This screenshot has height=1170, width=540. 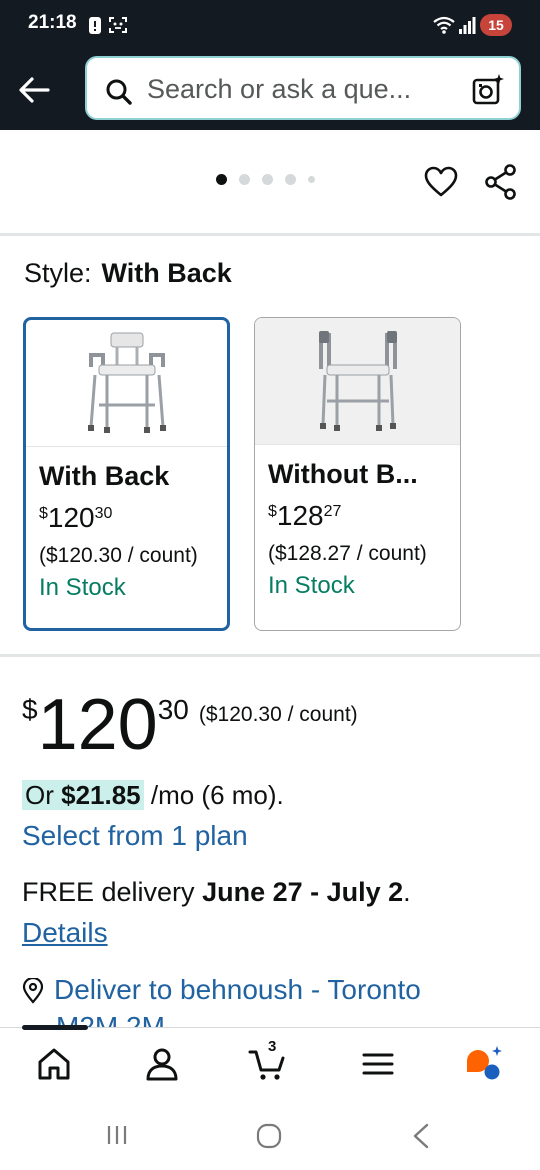 What do you see at coordinates (65, 933) in the screenshot?
I see `delivery-details-link: Details` at bounding box center [65, 933].